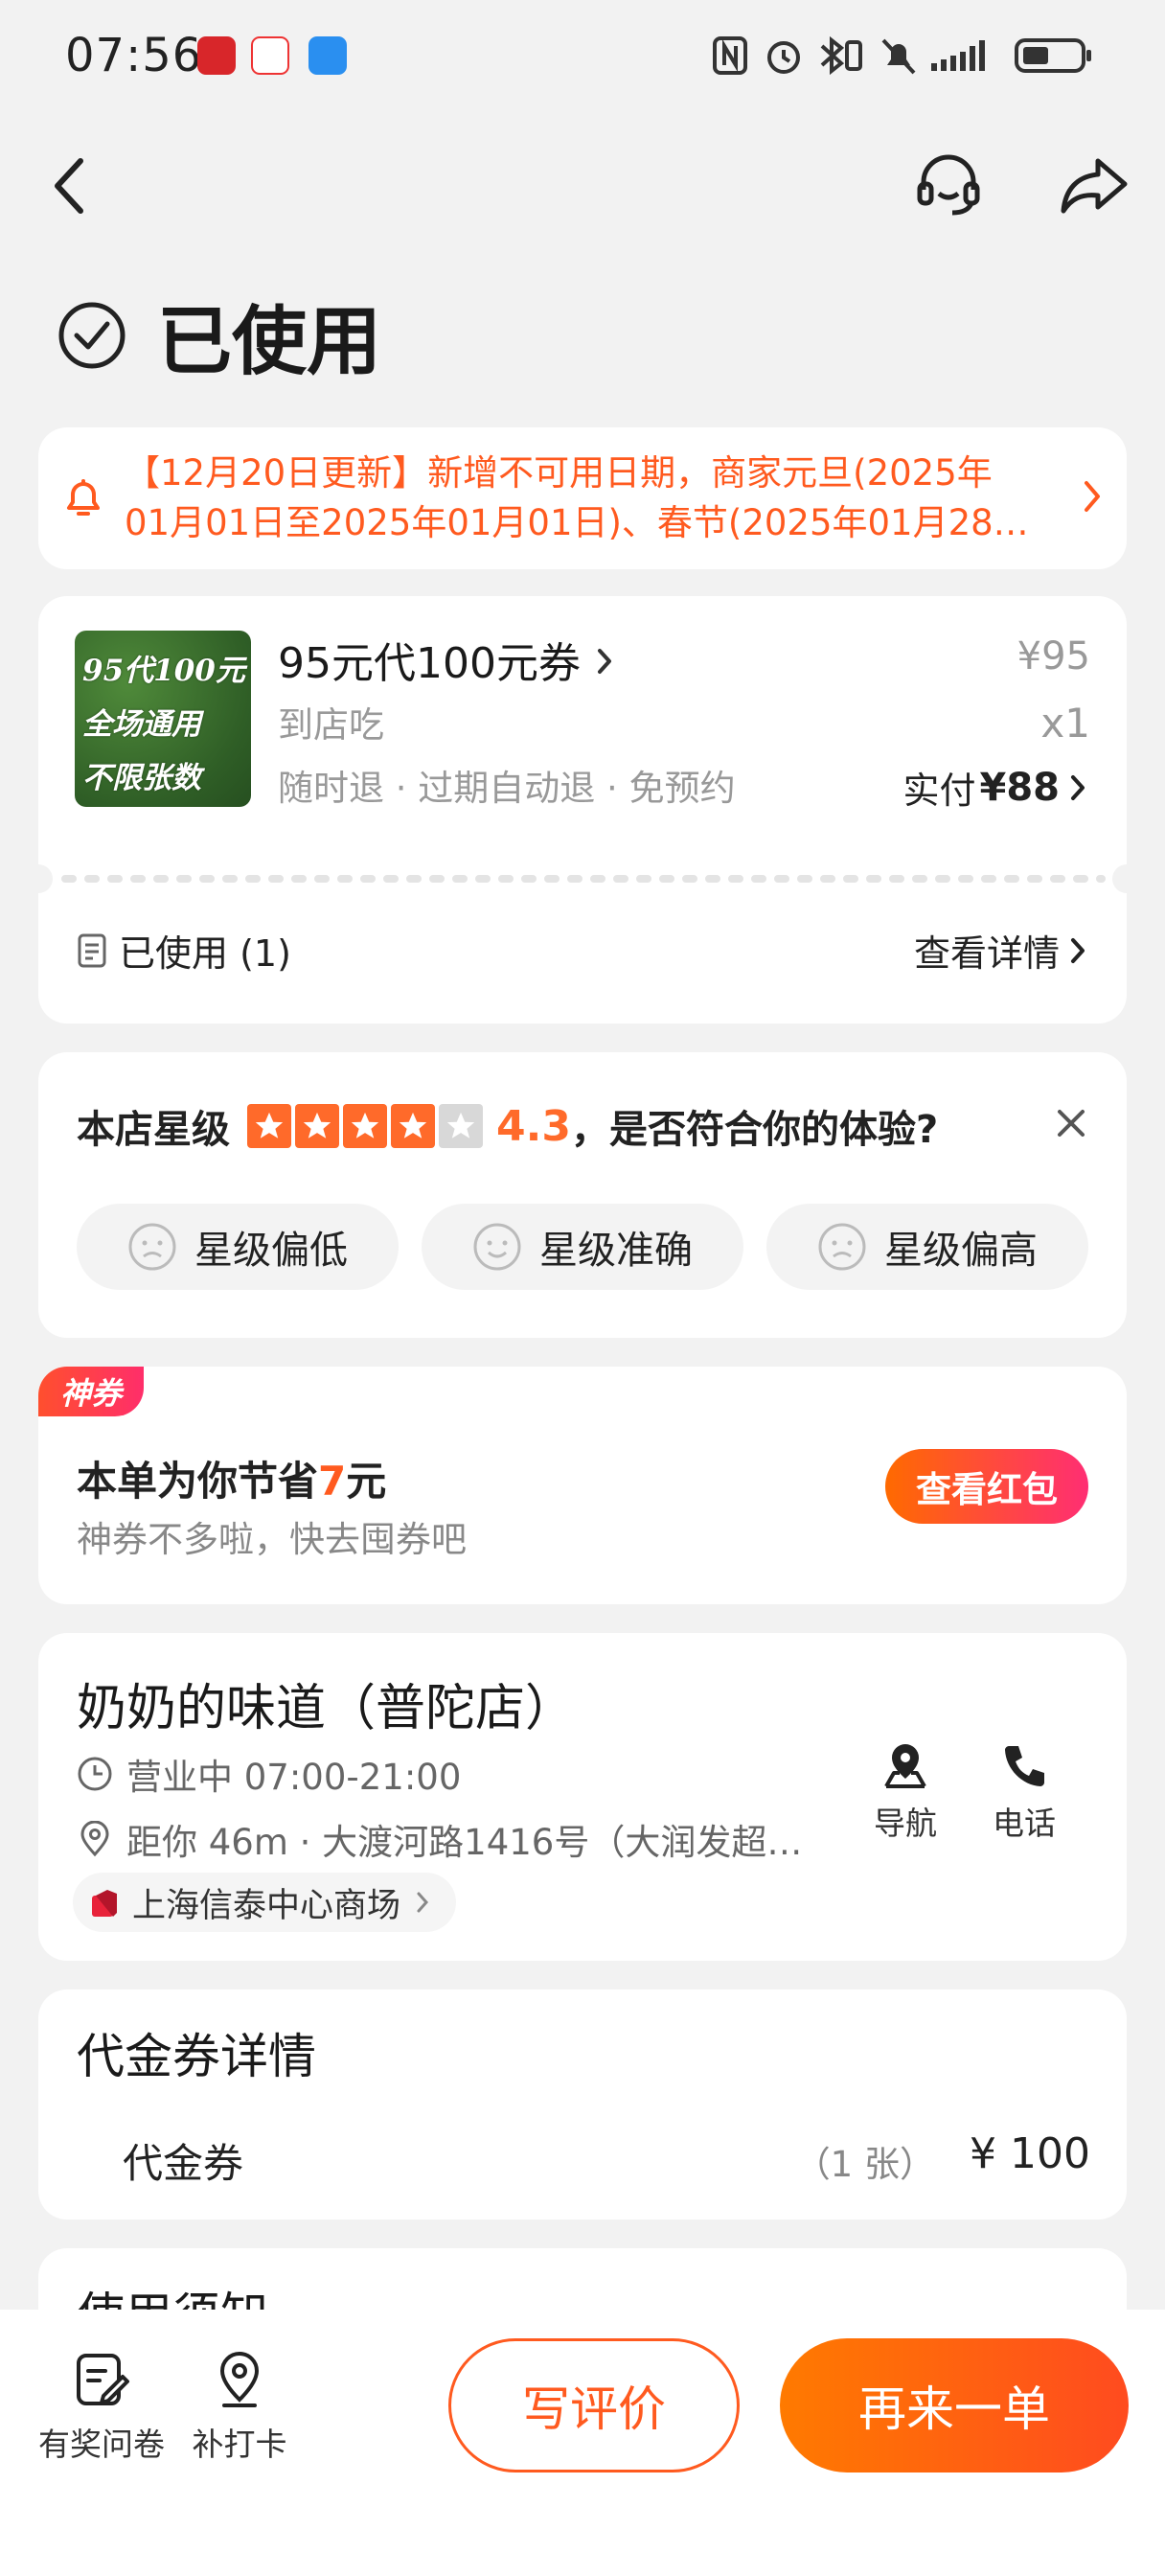 The image size is (1165, 2576). What do you see at coordinates (102, 2444) in the screenshot?
I see `survey-label: 有奖问卷` at bounding box center [102, 2444].